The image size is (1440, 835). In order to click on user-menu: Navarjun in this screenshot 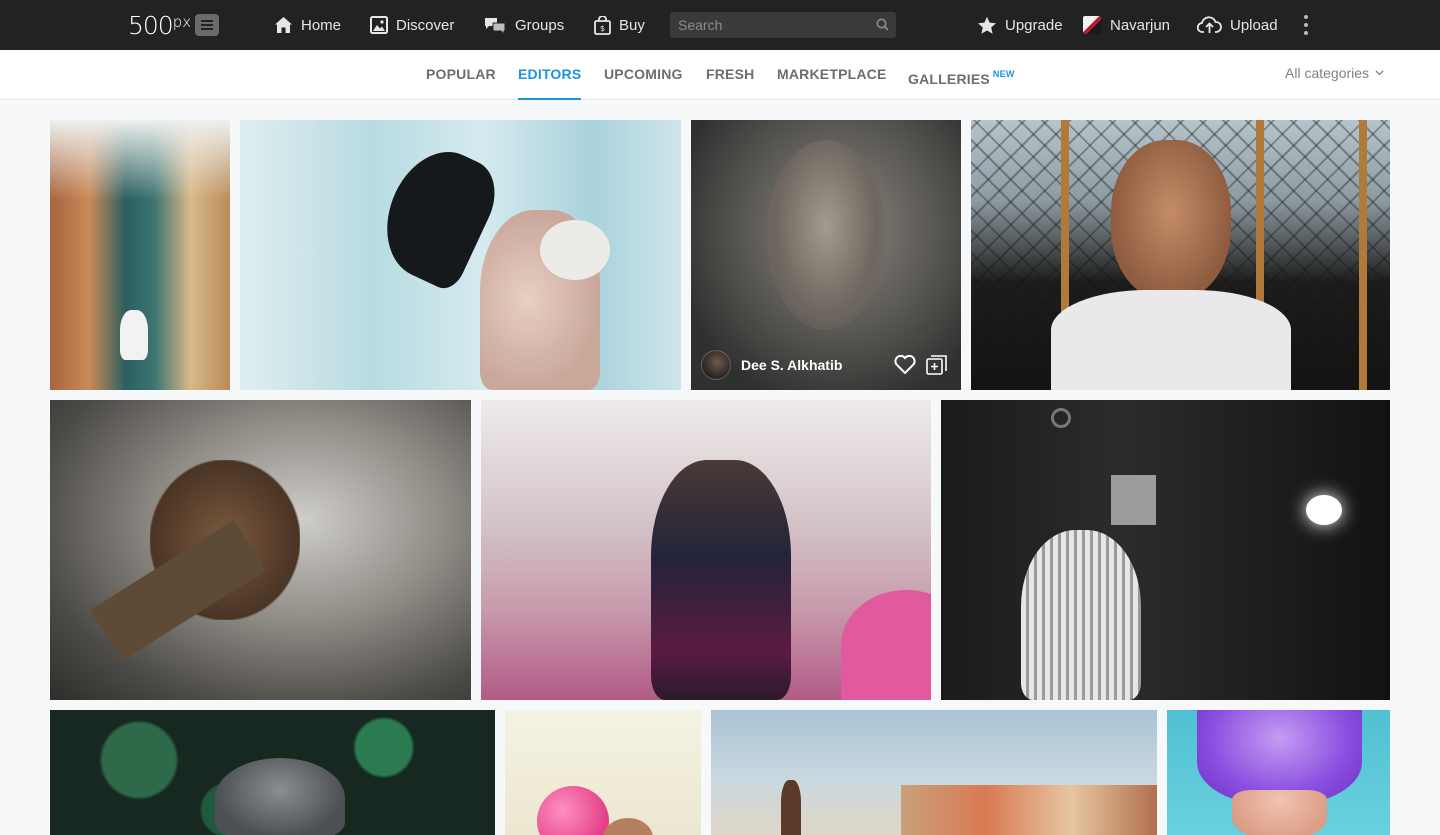, I will do `click(1126, 25)`.